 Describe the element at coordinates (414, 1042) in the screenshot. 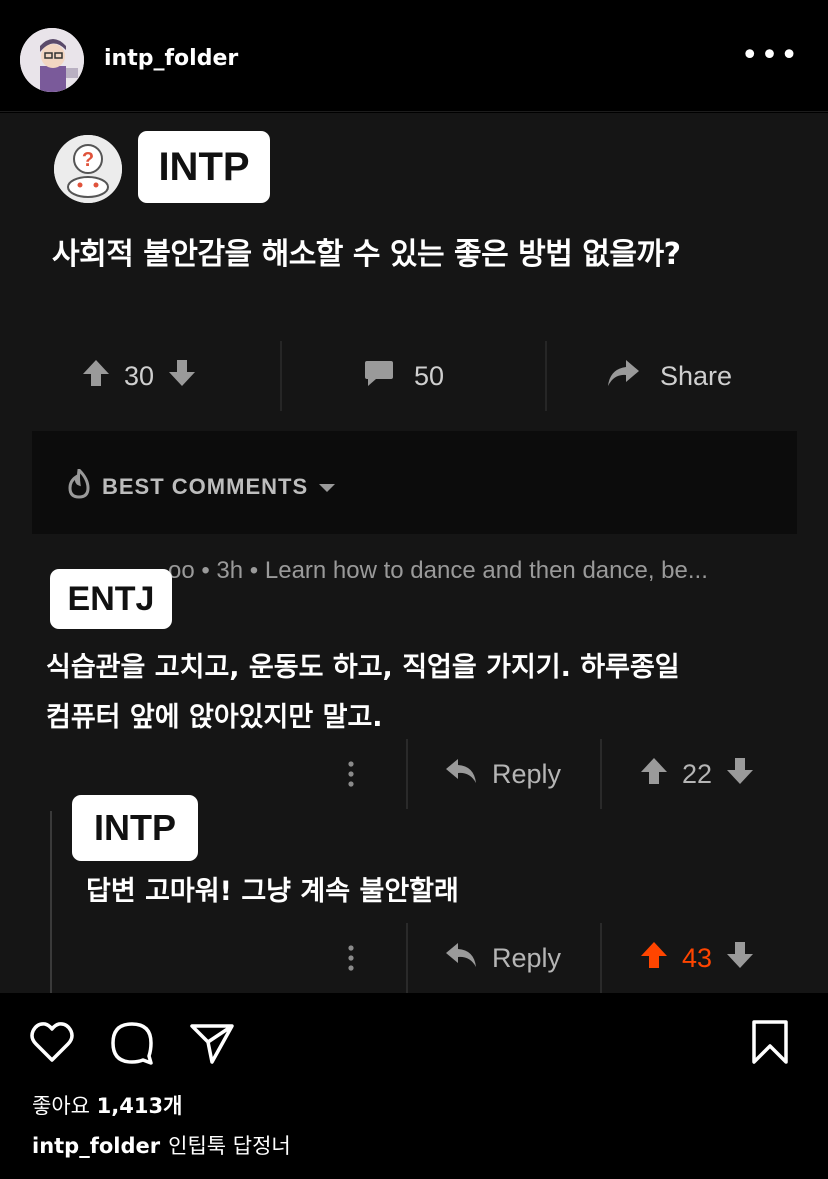

I see `post-actions` at that location.